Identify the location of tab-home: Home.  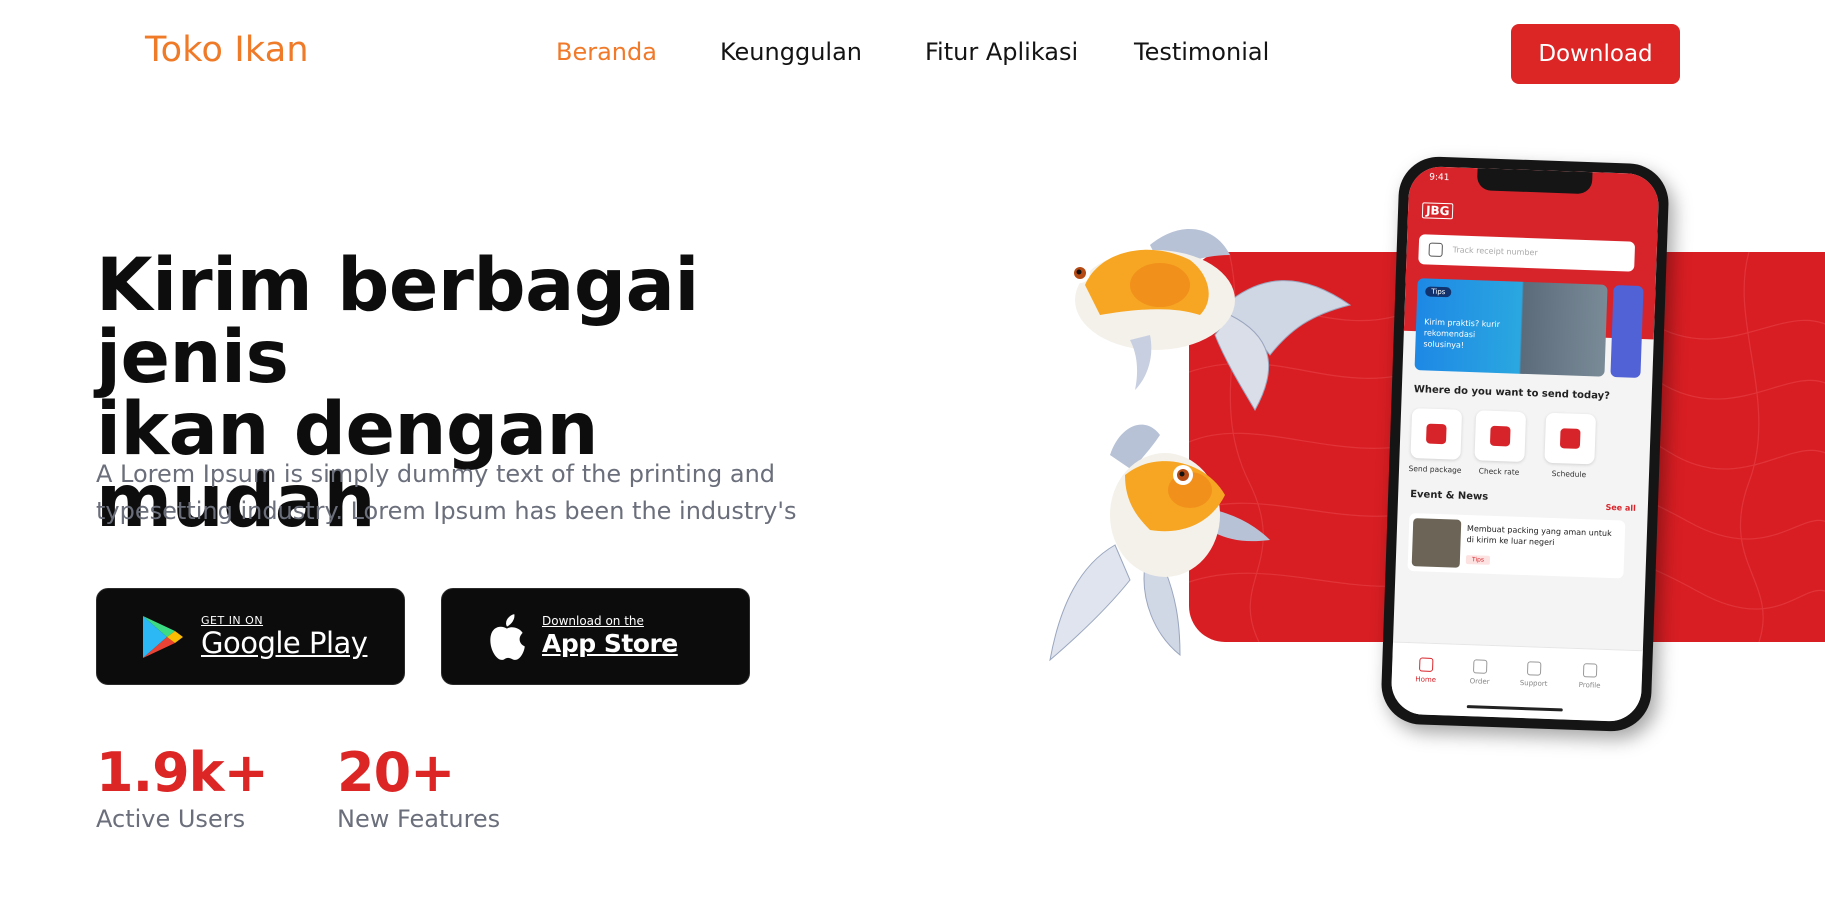
(1426, 670).